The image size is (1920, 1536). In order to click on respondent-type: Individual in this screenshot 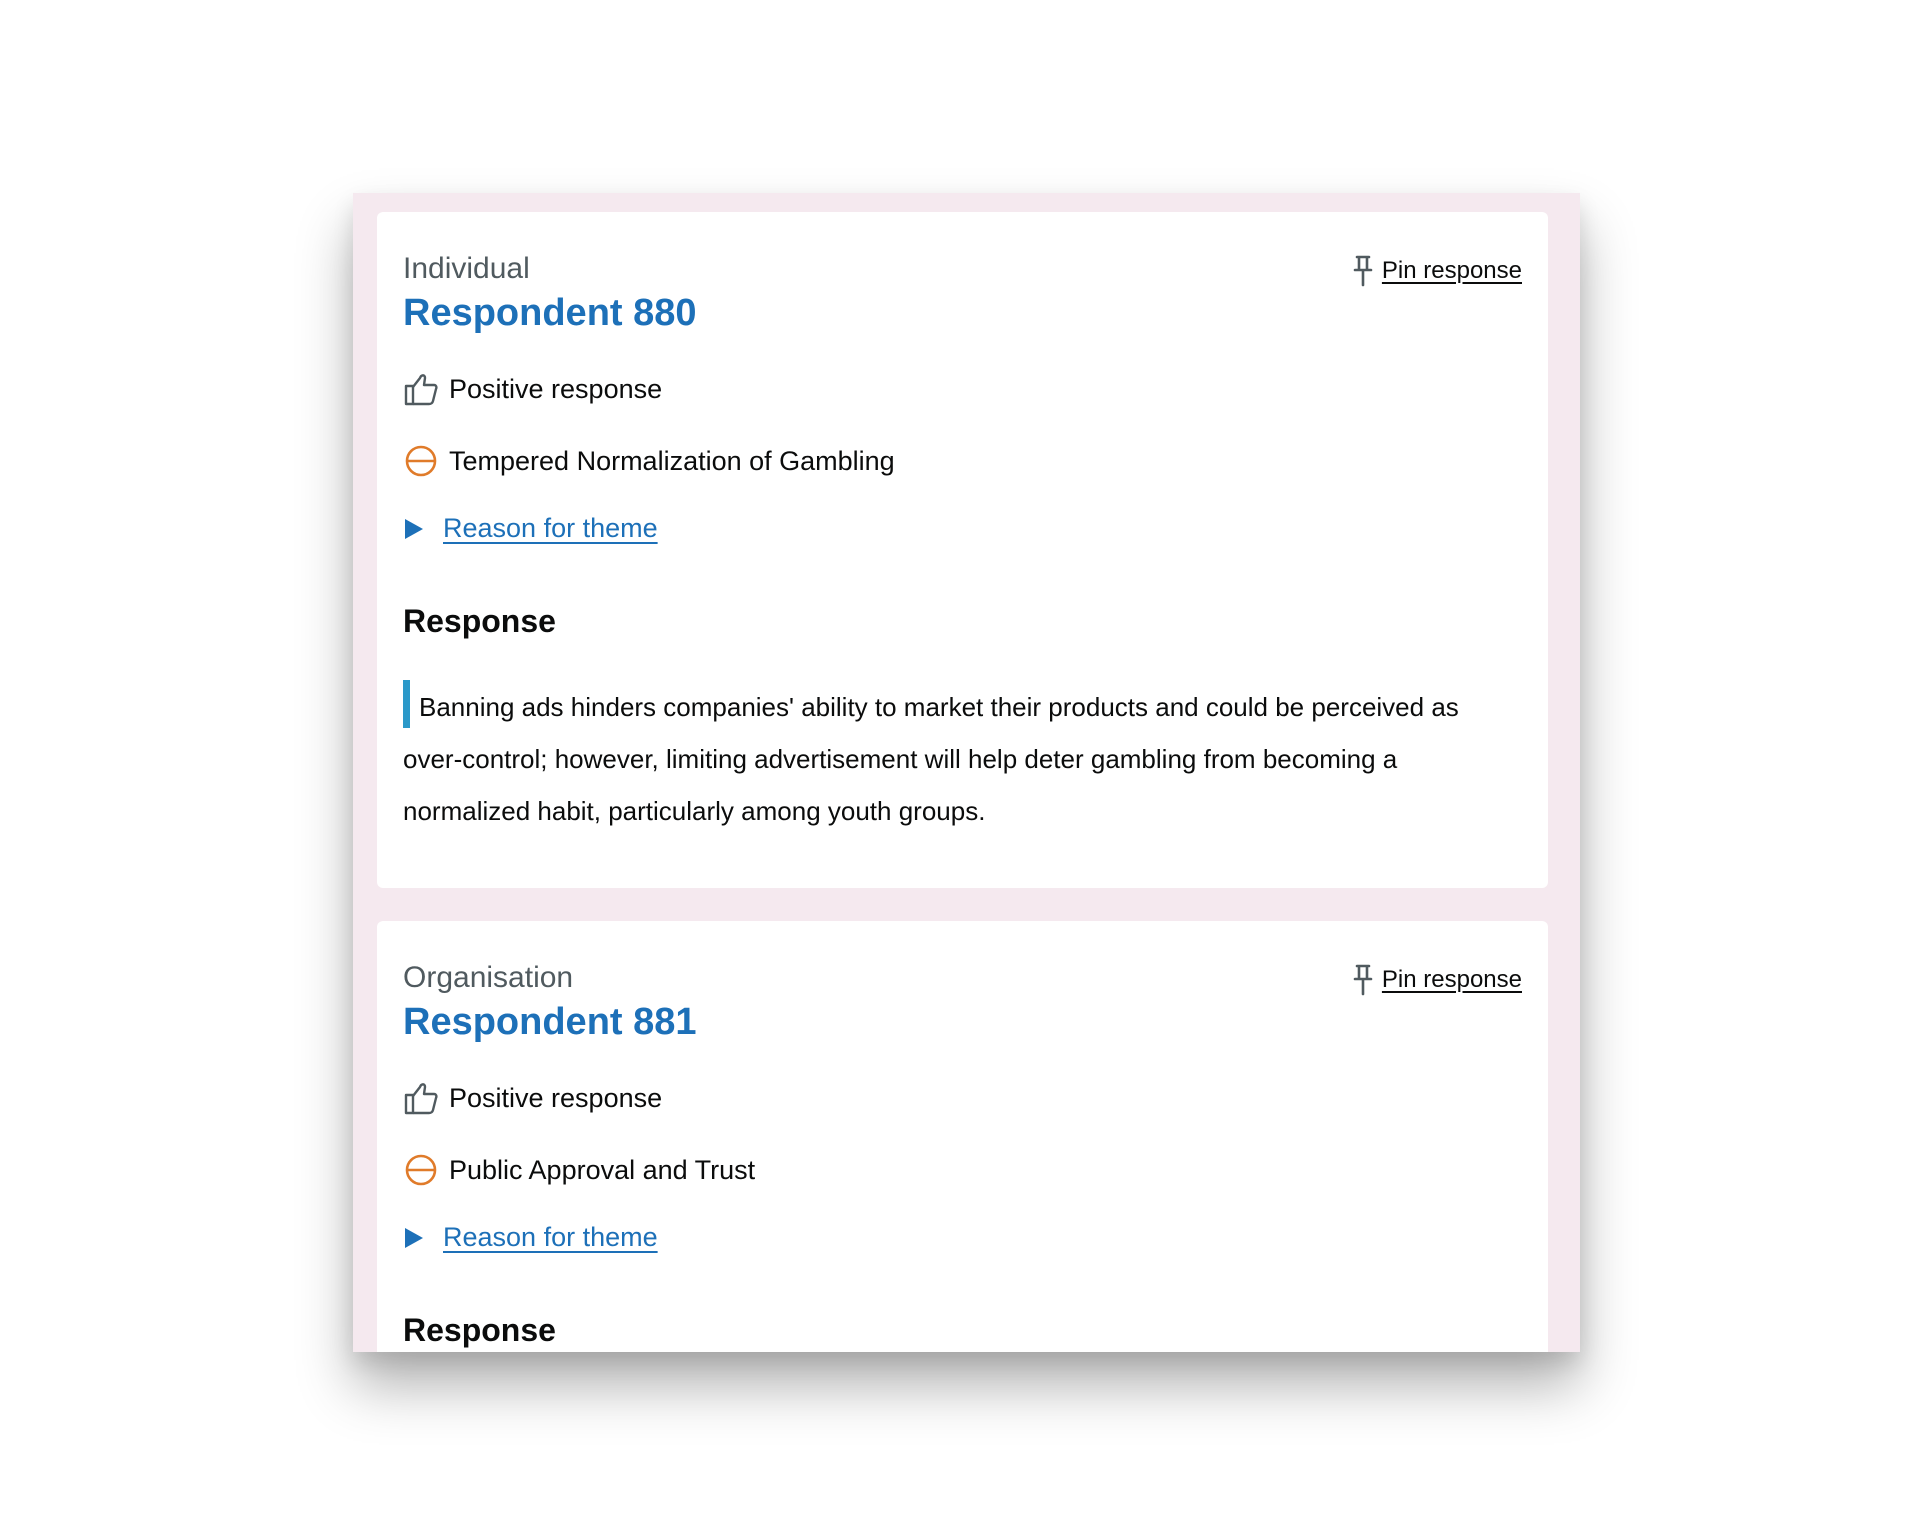, I will do `click(466, 268)`.